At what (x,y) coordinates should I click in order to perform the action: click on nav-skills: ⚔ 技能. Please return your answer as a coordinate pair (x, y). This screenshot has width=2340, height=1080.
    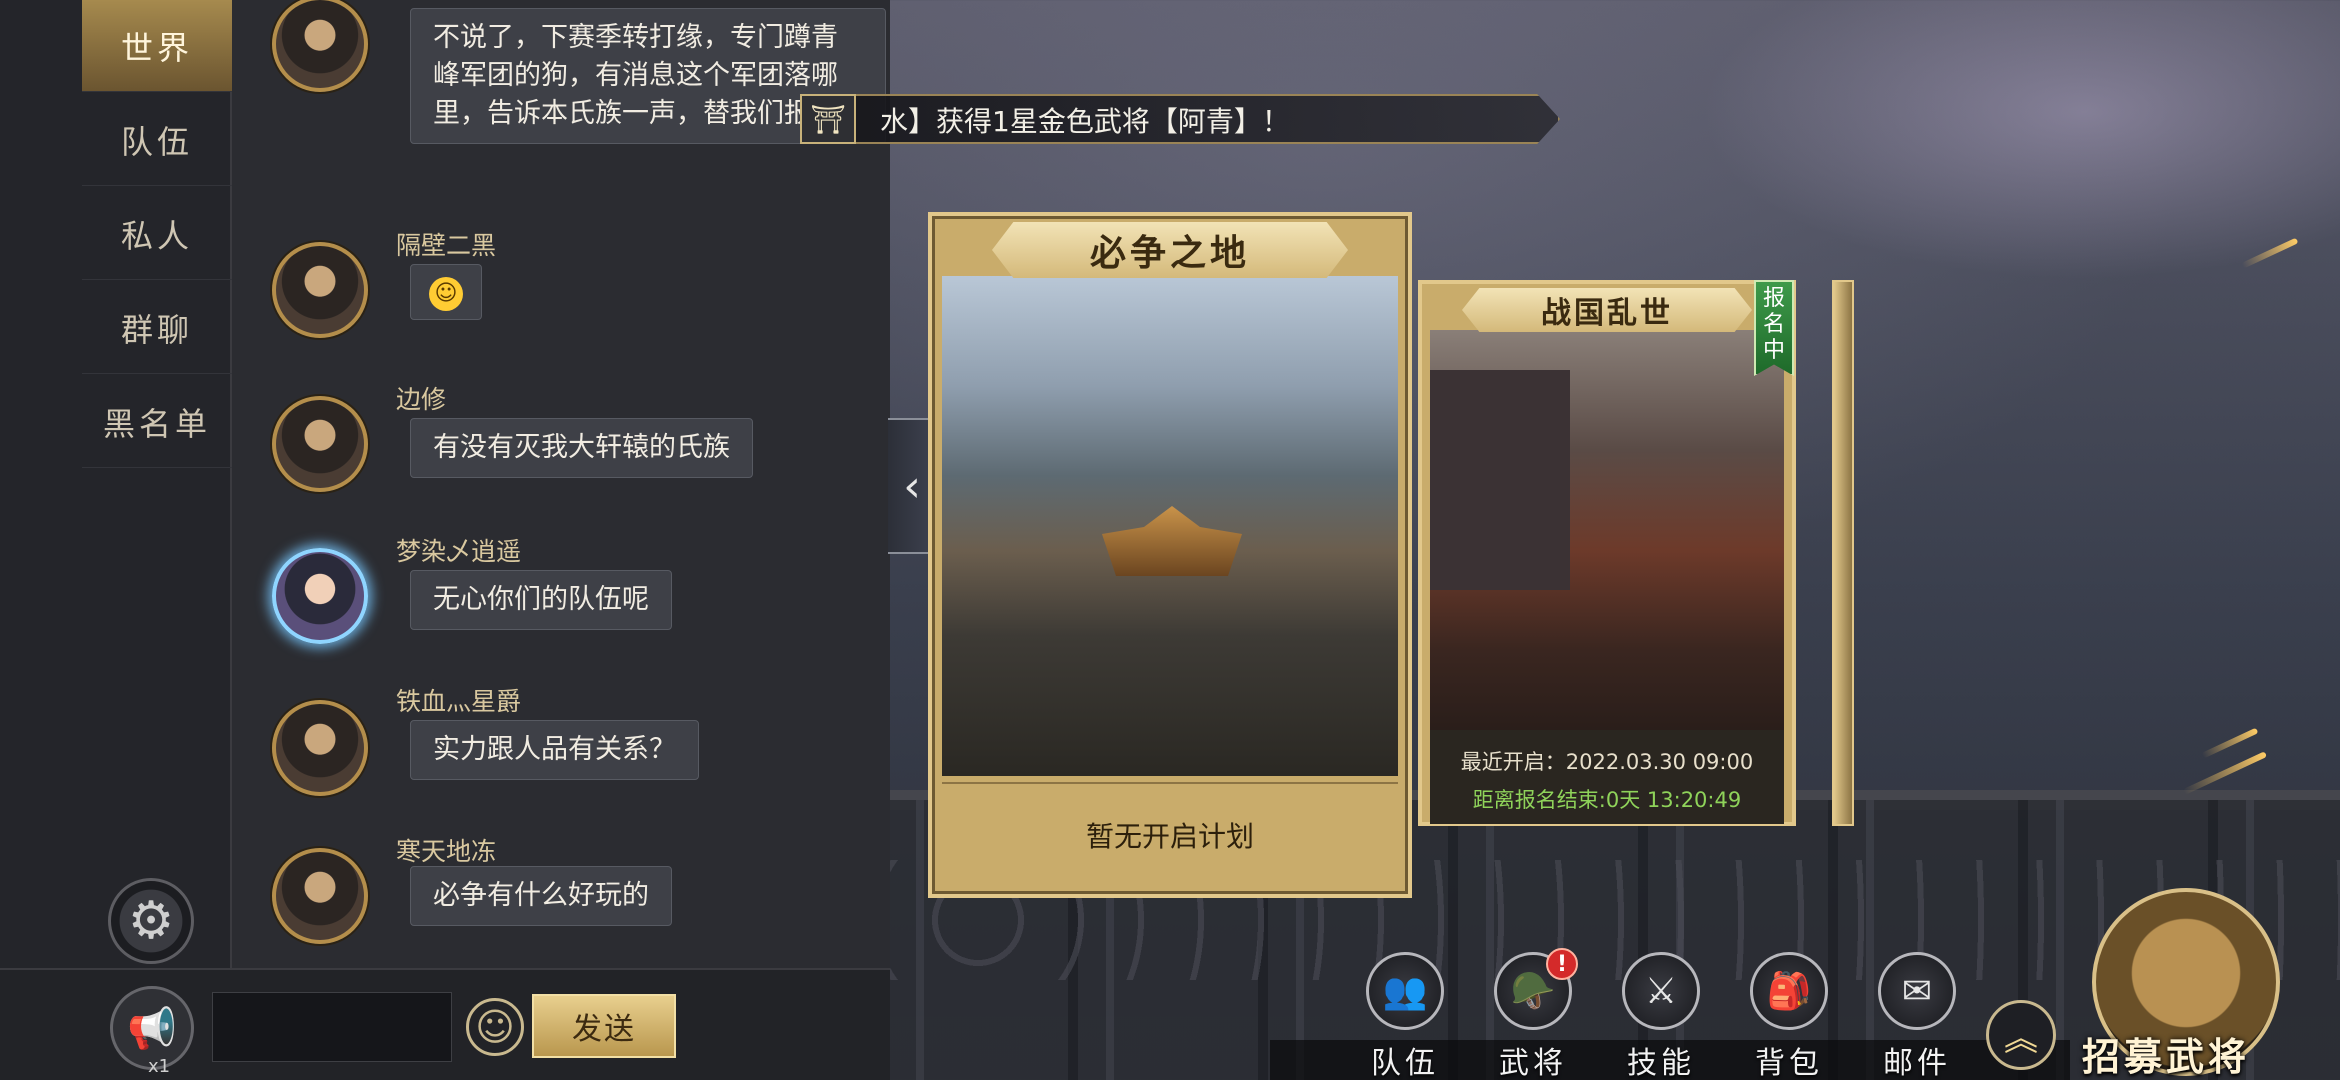
    Looking at the image, I should click on (1661, 1016).